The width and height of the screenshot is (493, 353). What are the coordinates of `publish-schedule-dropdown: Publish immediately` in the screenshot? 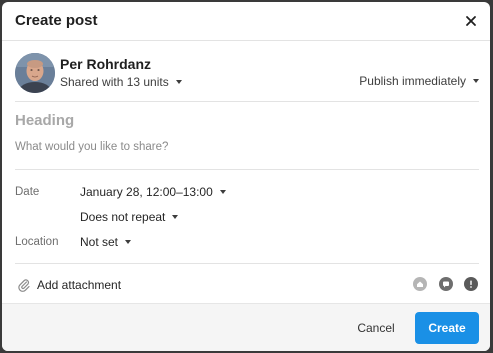 It's located at (419, 81).